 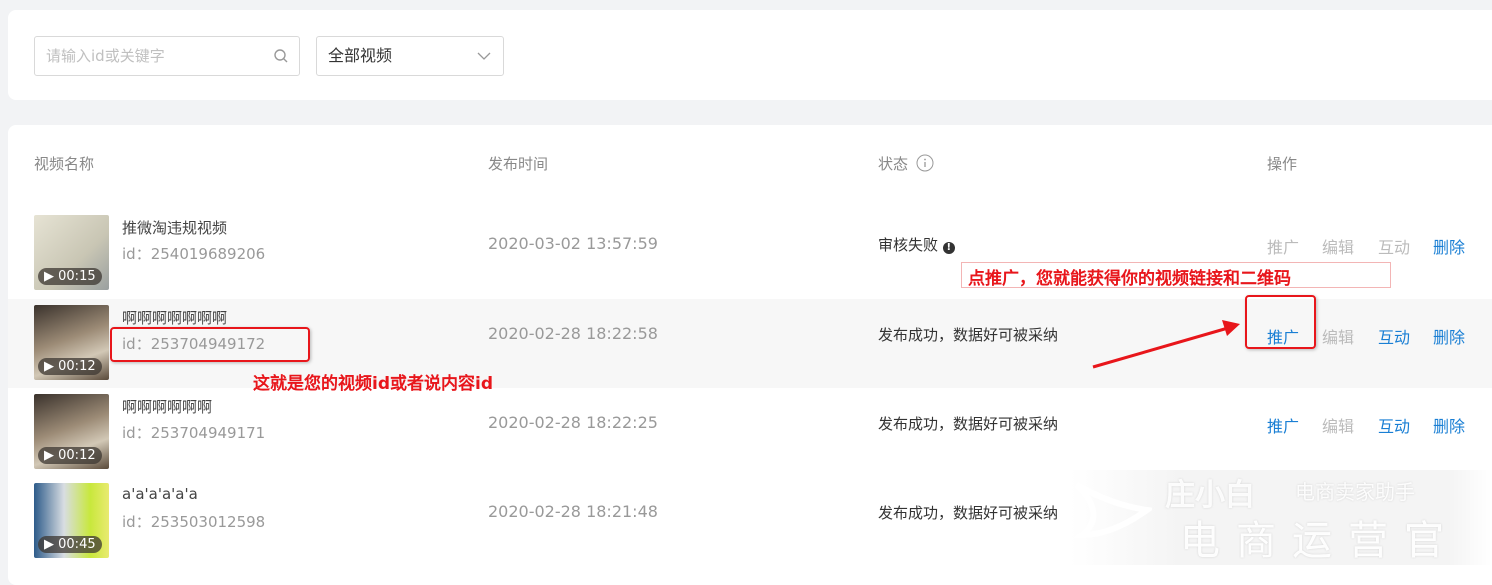 I want to click on fish-logo-icon, so click(x=1112, y=510).